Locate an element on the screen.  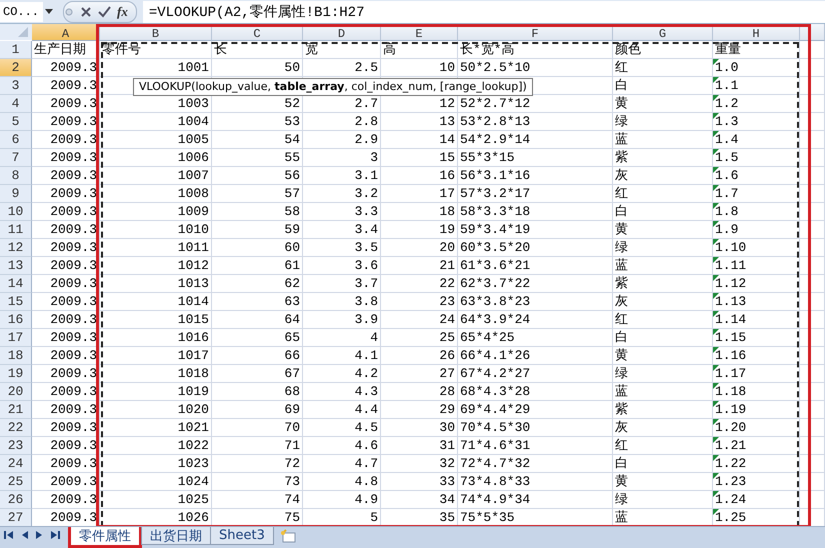
table-cell: 65 is located at coordinates (292, 337).